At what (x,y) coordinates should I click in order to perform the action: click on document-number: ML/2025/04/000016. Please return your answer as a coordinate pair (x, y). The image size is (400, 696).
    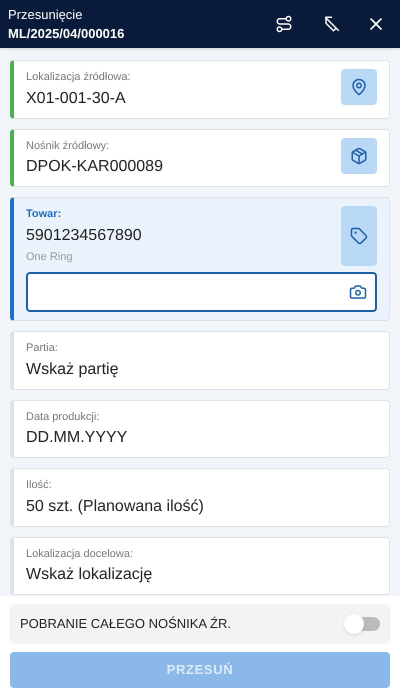
    Looking at the image, I should click on (67, 34).